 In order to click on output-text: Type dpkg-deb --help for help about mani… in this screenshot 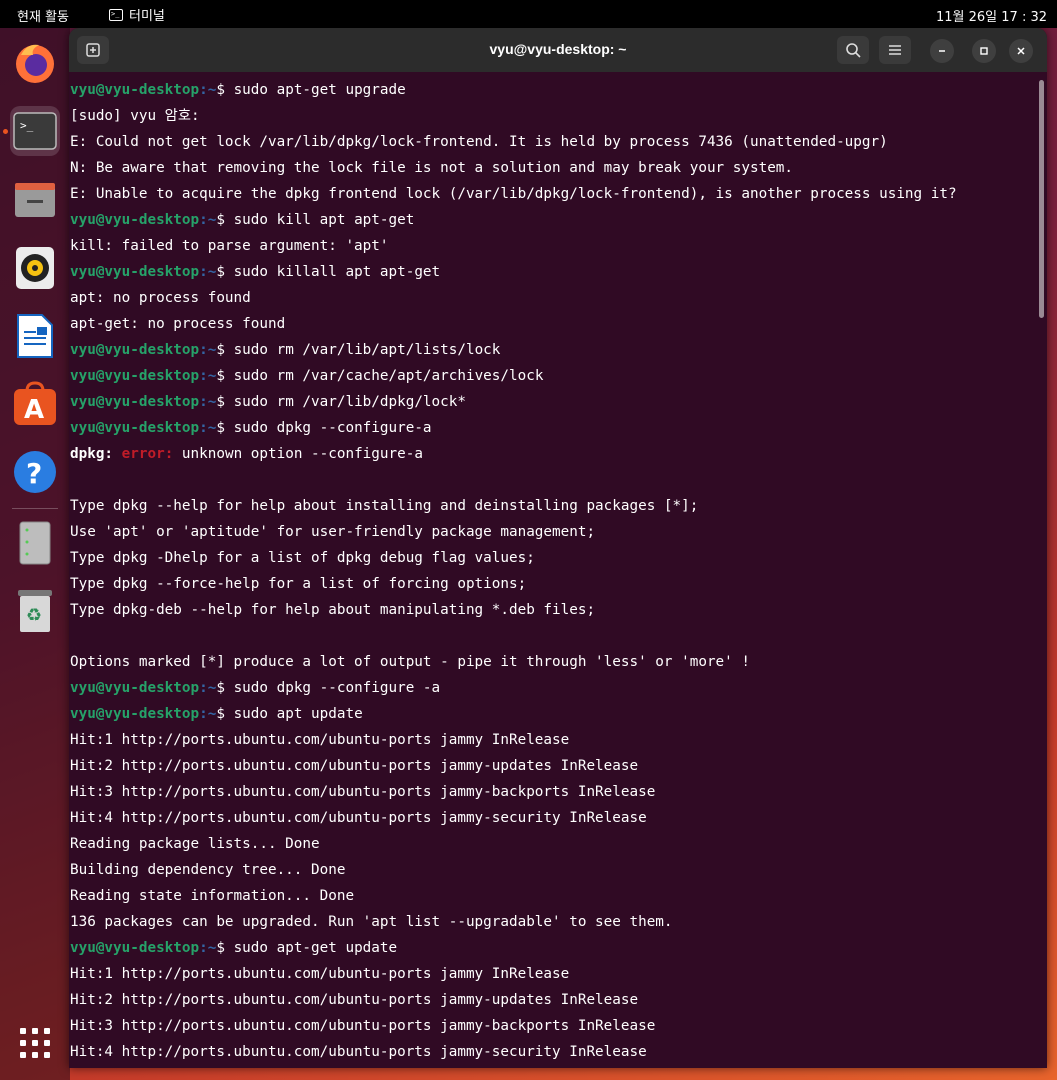, I will do `click(333, 610)`.